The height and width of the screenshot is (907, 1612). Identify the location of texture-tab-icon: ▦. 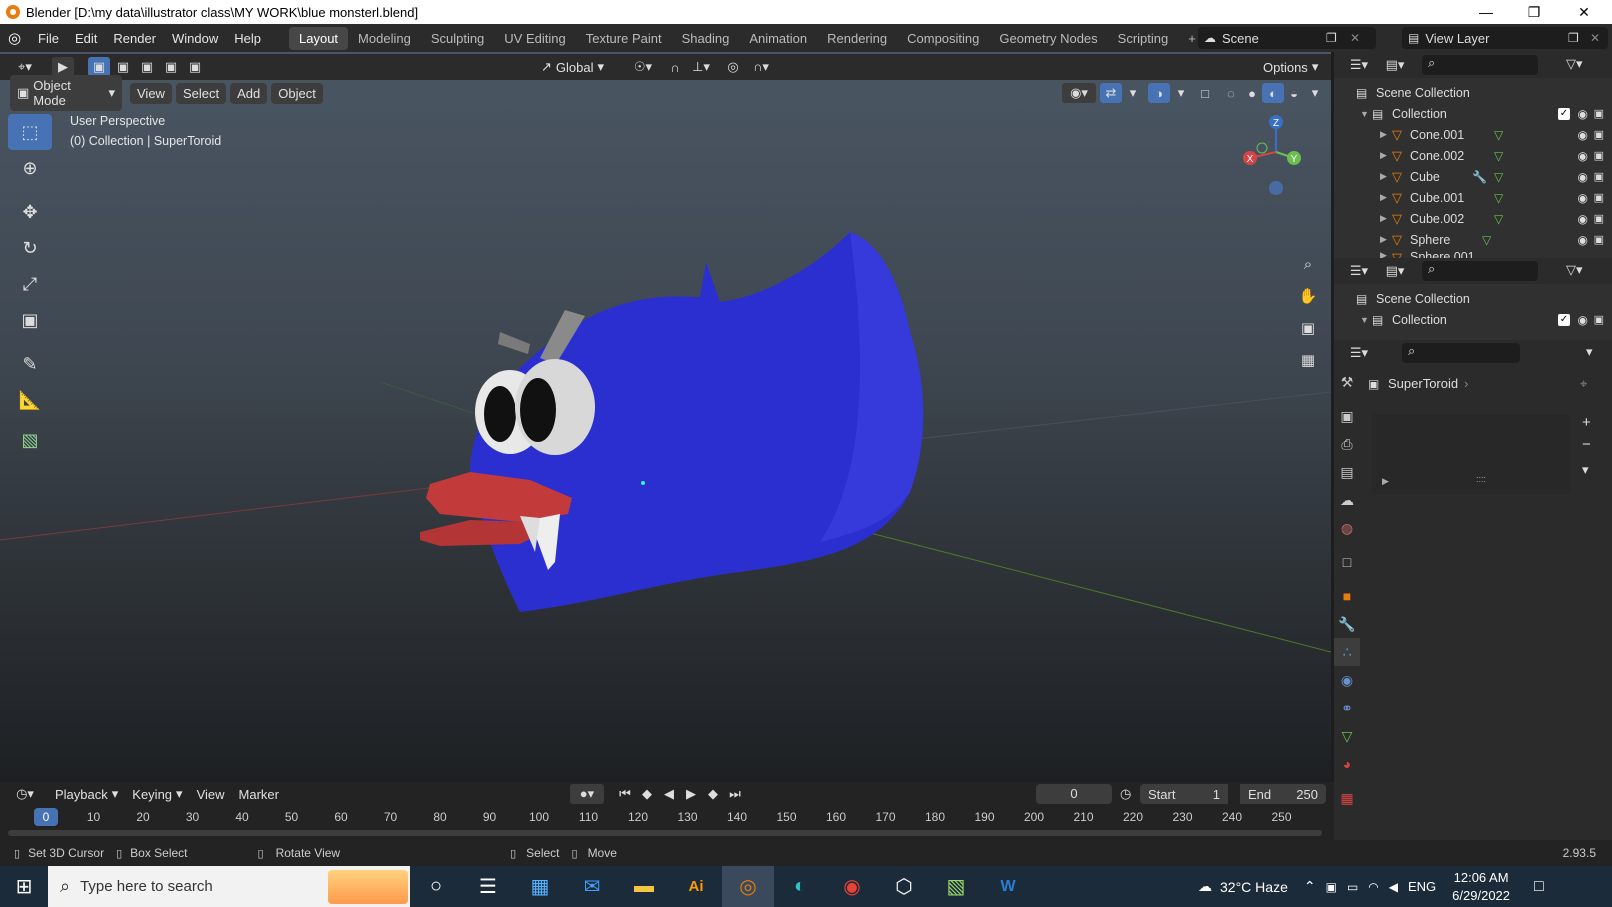
(1347, 798).